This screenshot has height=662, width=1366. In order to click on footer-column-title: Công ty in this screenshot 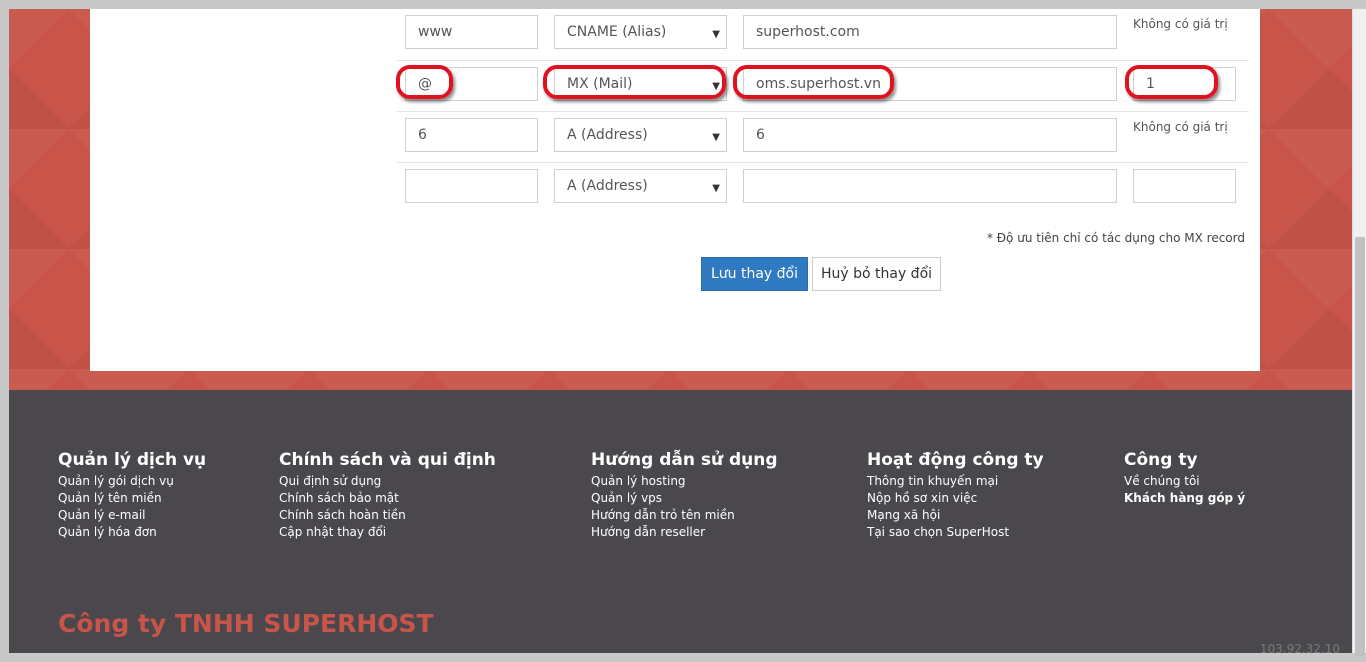, I will do `click(1161, 460)`.